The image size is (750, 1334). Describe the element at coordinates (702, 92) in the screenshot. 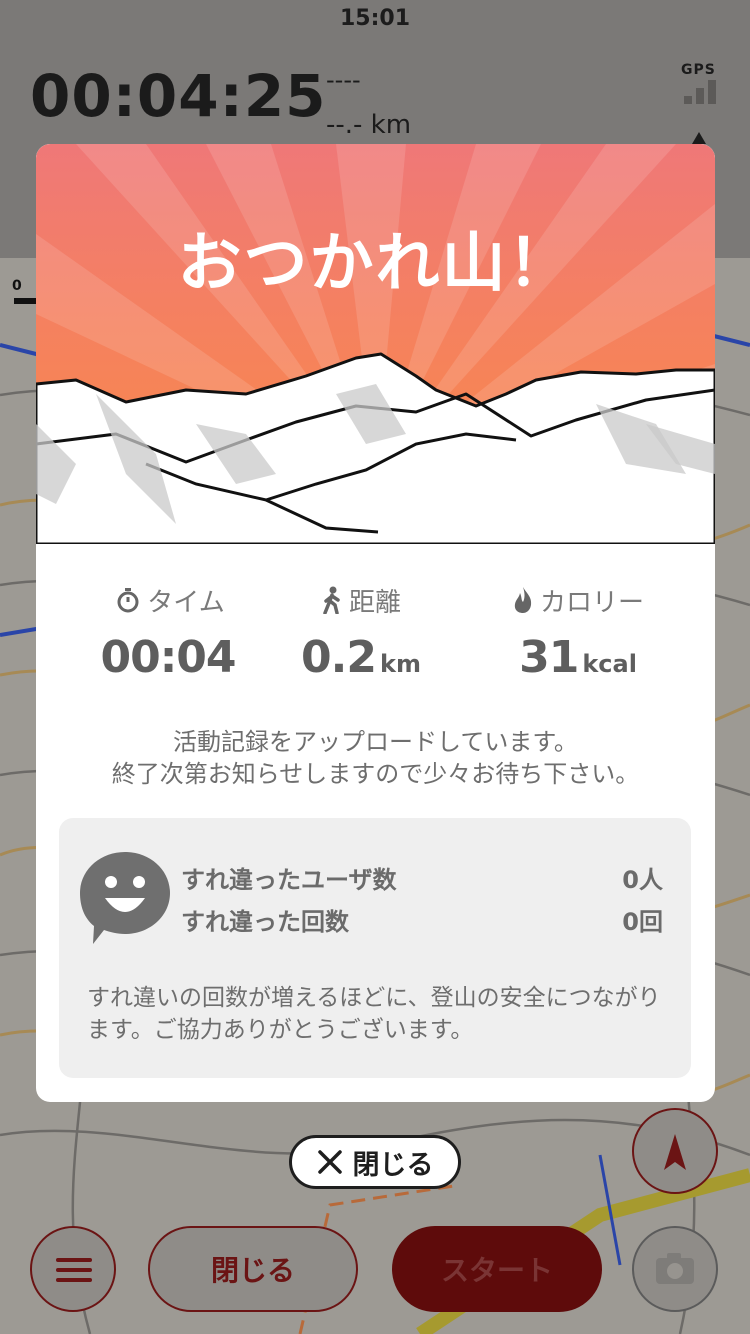

I see `gps-signal-icon` at that location.